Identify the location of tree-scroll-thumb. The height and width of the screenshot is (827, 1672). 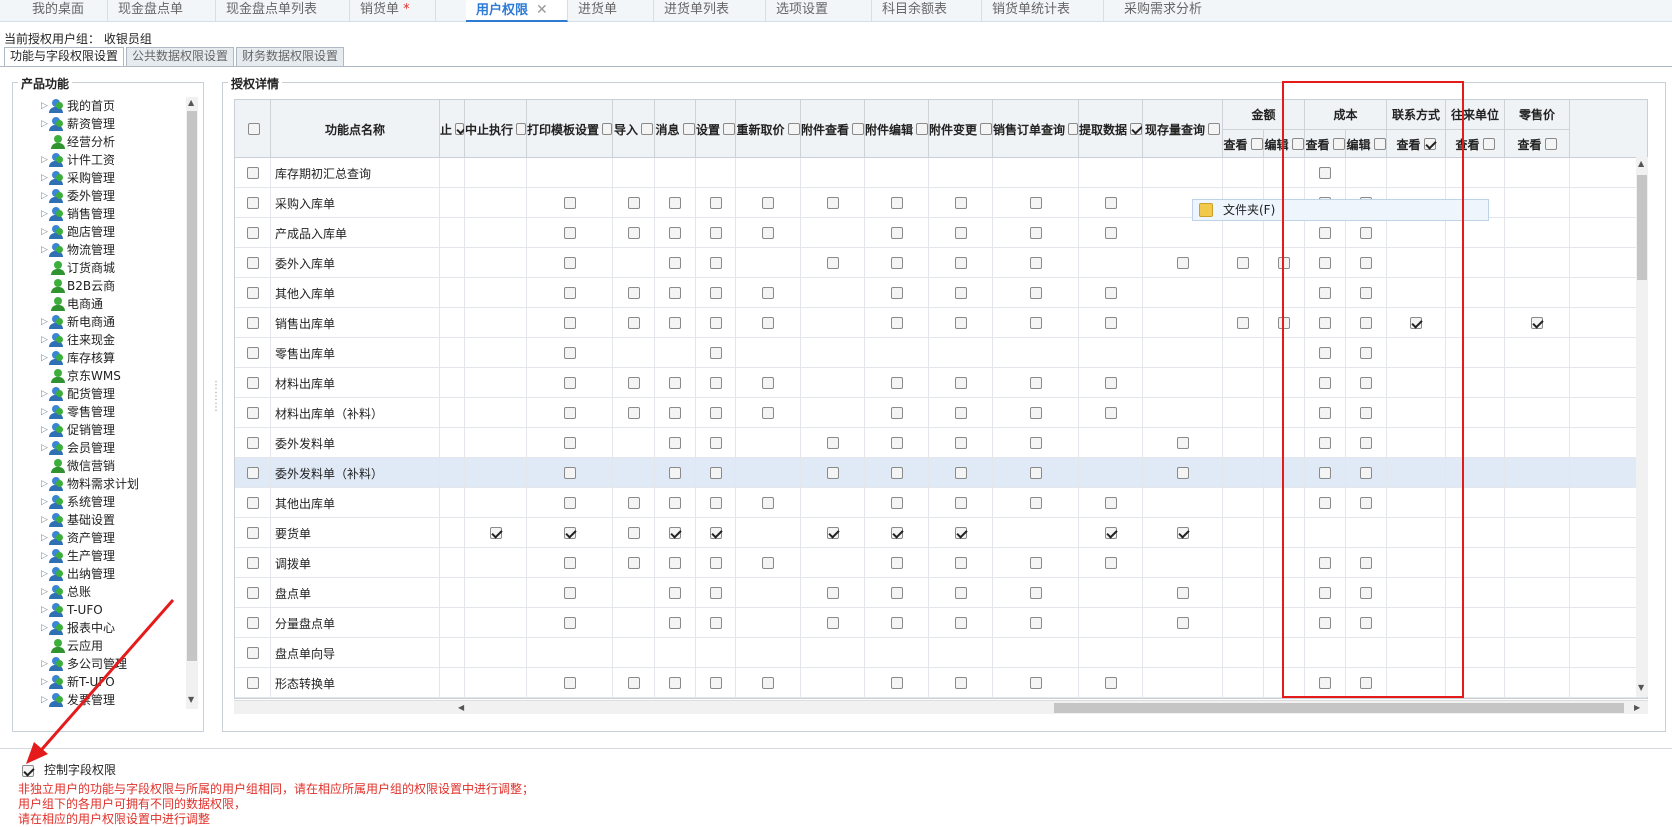
(192, 386).